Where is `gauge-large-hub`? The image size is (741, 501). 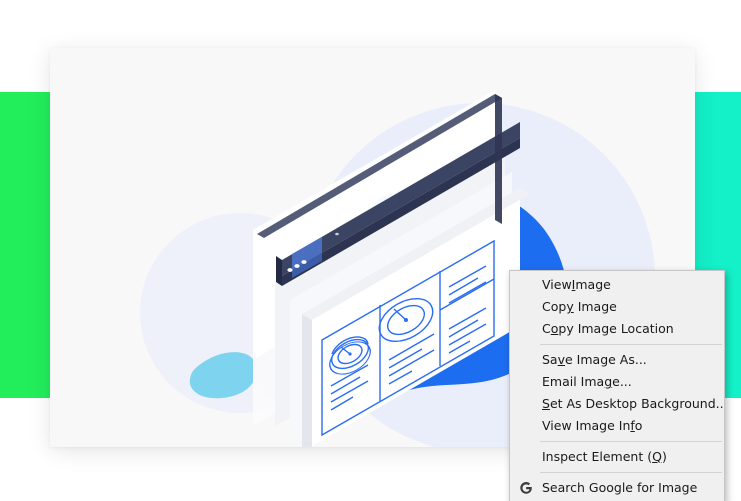
gauge-large-hub is located at coordinates (406, 320).